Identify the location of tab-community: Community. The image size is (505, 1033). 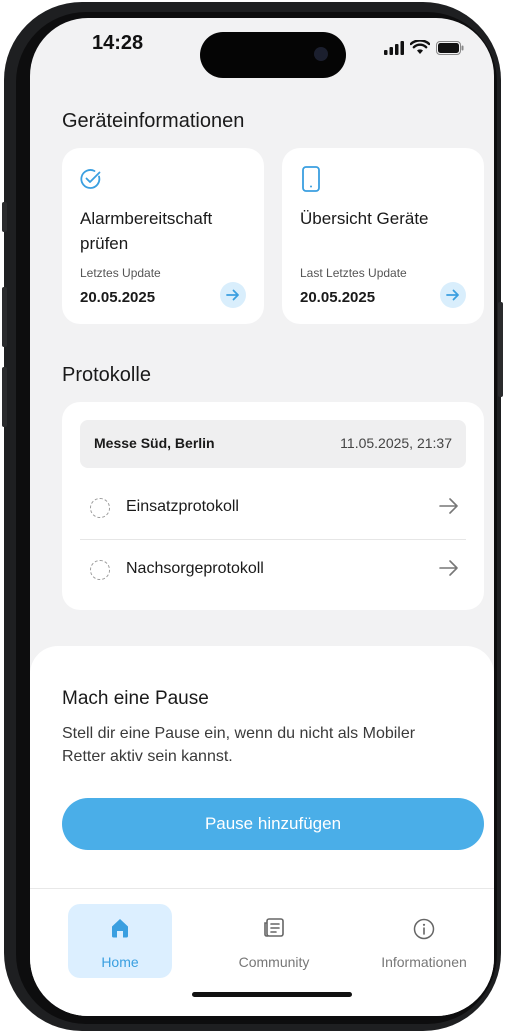
(274, 941).